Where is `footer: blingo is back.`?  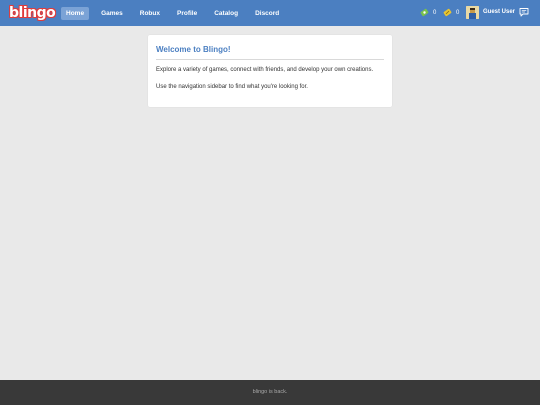 footer: blingo is back. is located at coordinates (270, 392).